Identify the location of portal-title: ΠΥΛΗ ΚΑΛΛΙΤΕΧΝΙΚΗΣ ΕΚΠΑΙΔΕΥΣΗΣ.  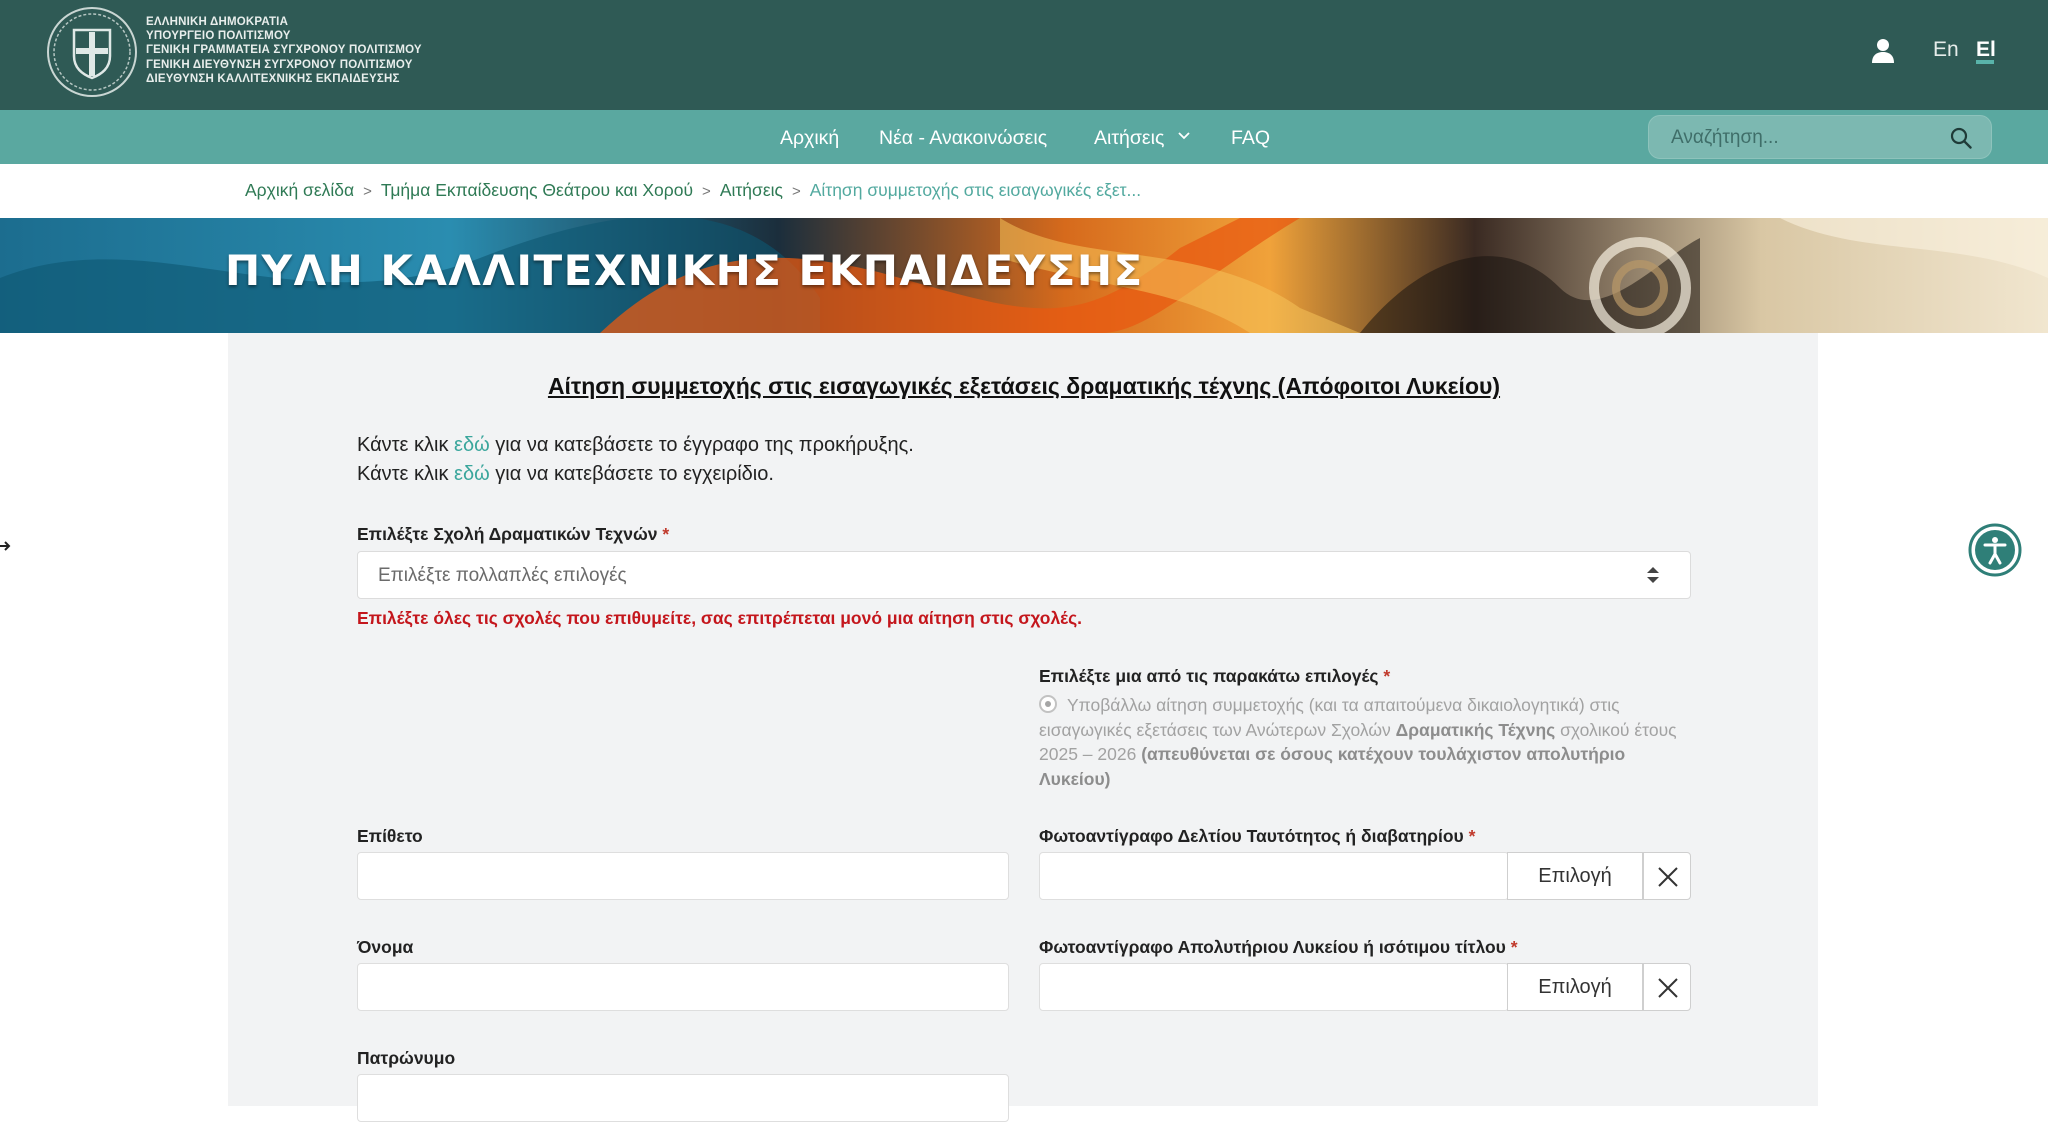
(684, 270).